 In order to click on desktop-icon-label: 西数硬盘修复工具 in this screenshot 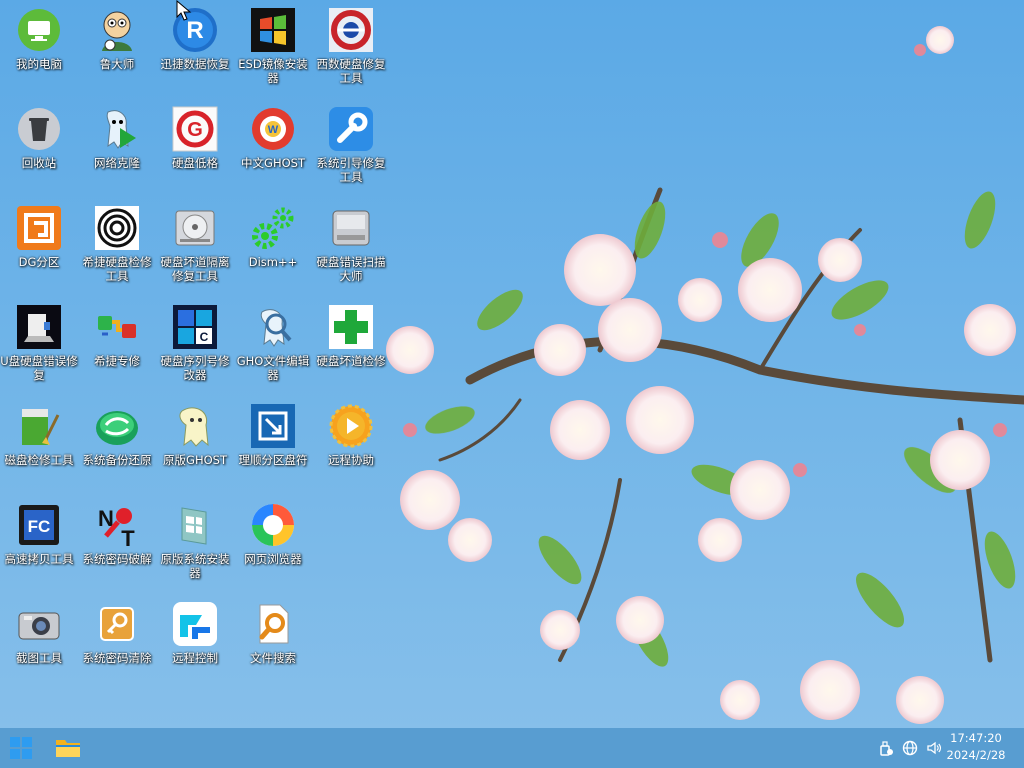, I will do `click(351, 71)`.